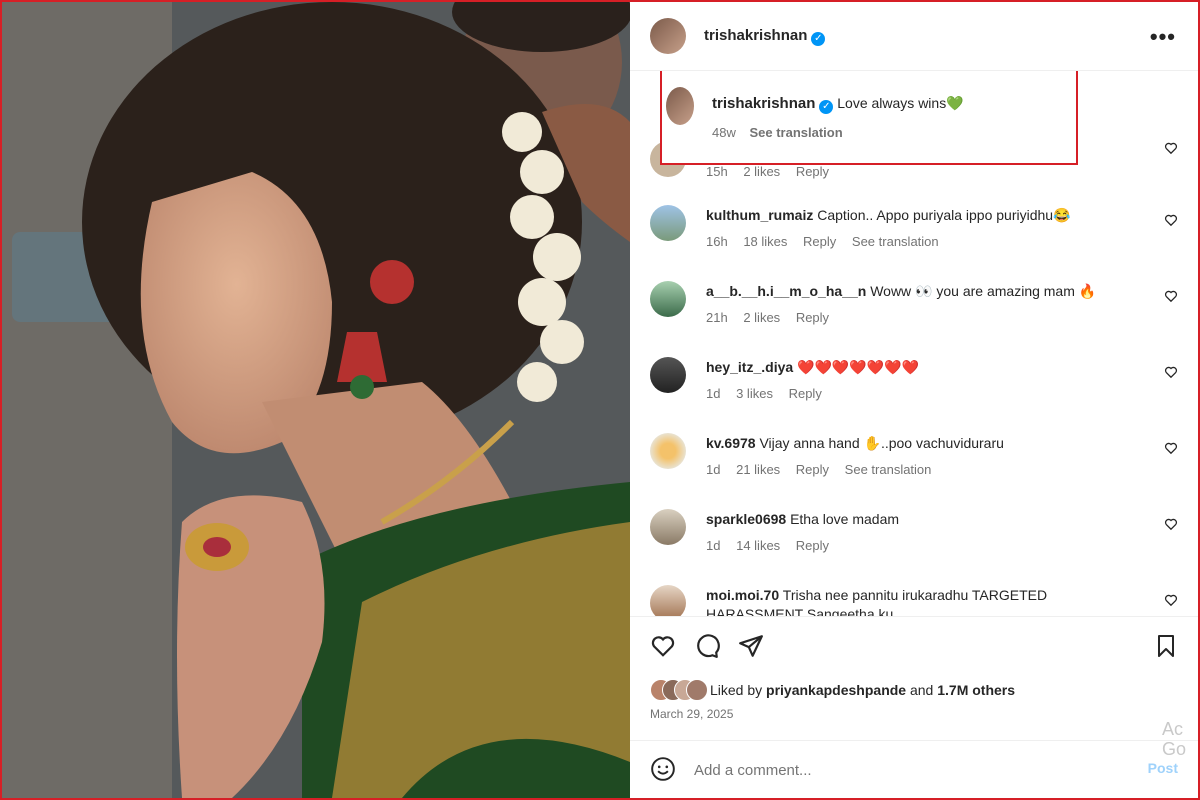 The image size is (1200, 800). Describe the element at coordinates (904, 770) in the screenshot. I see `add-comment-input` at that location.